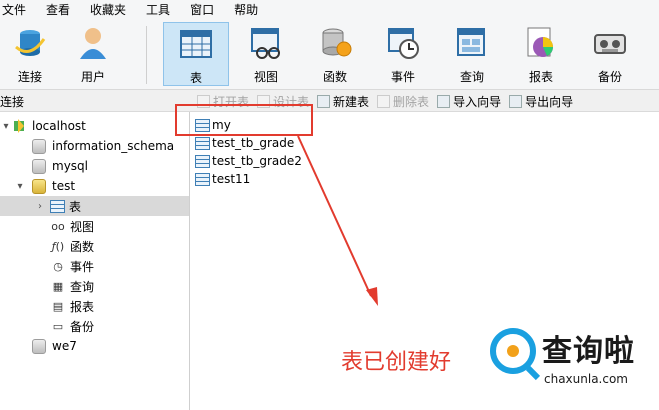 This screenshot has height=410, width=659. Describe the element at coordinates (40, 206) in the screenshot. I see `chevron-right-icon: ›` at that location.